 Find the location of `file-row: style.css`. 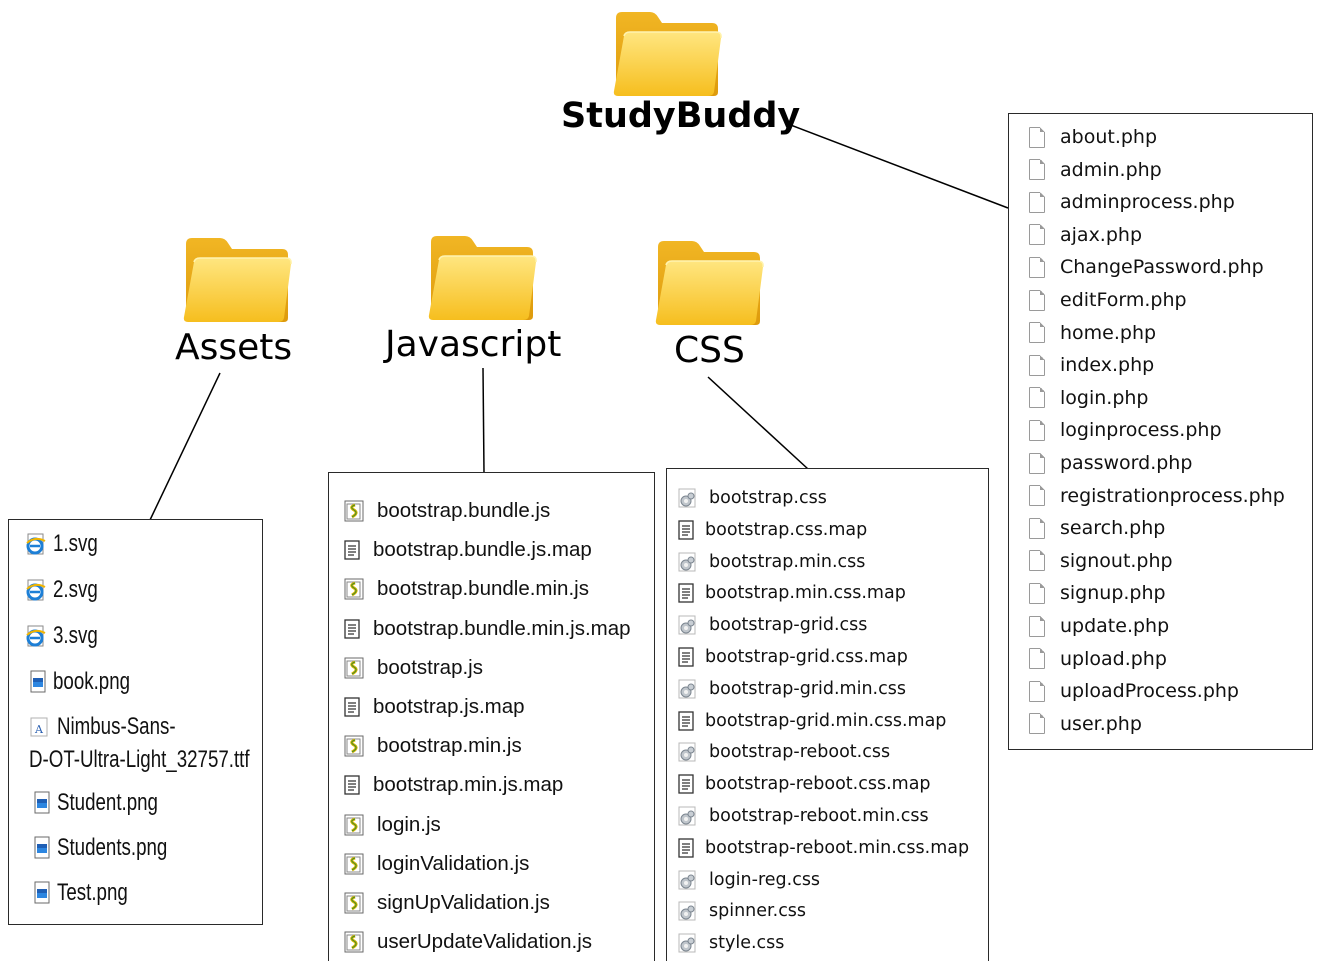

file-row: style.css is located at coordinates (730, 943).